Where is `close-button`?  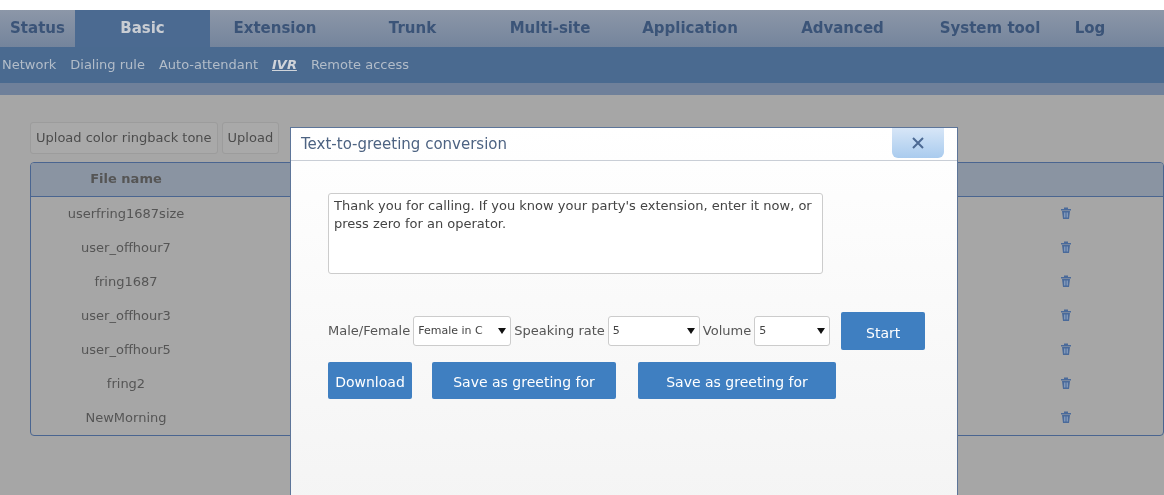 close-button is located at coordinates (918, 143).